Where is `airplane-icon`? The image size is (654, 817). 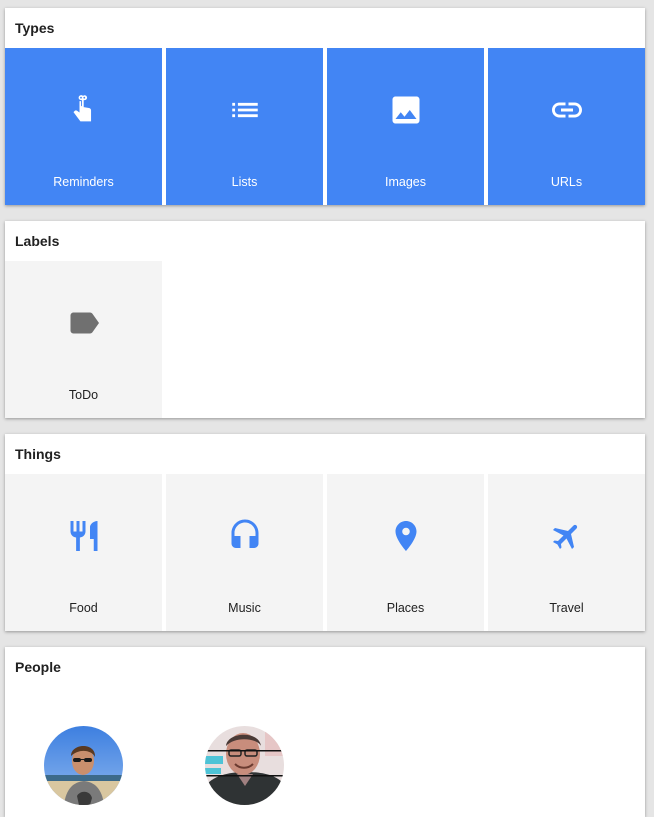
airplane-icon is located at coordinates (567, 536).